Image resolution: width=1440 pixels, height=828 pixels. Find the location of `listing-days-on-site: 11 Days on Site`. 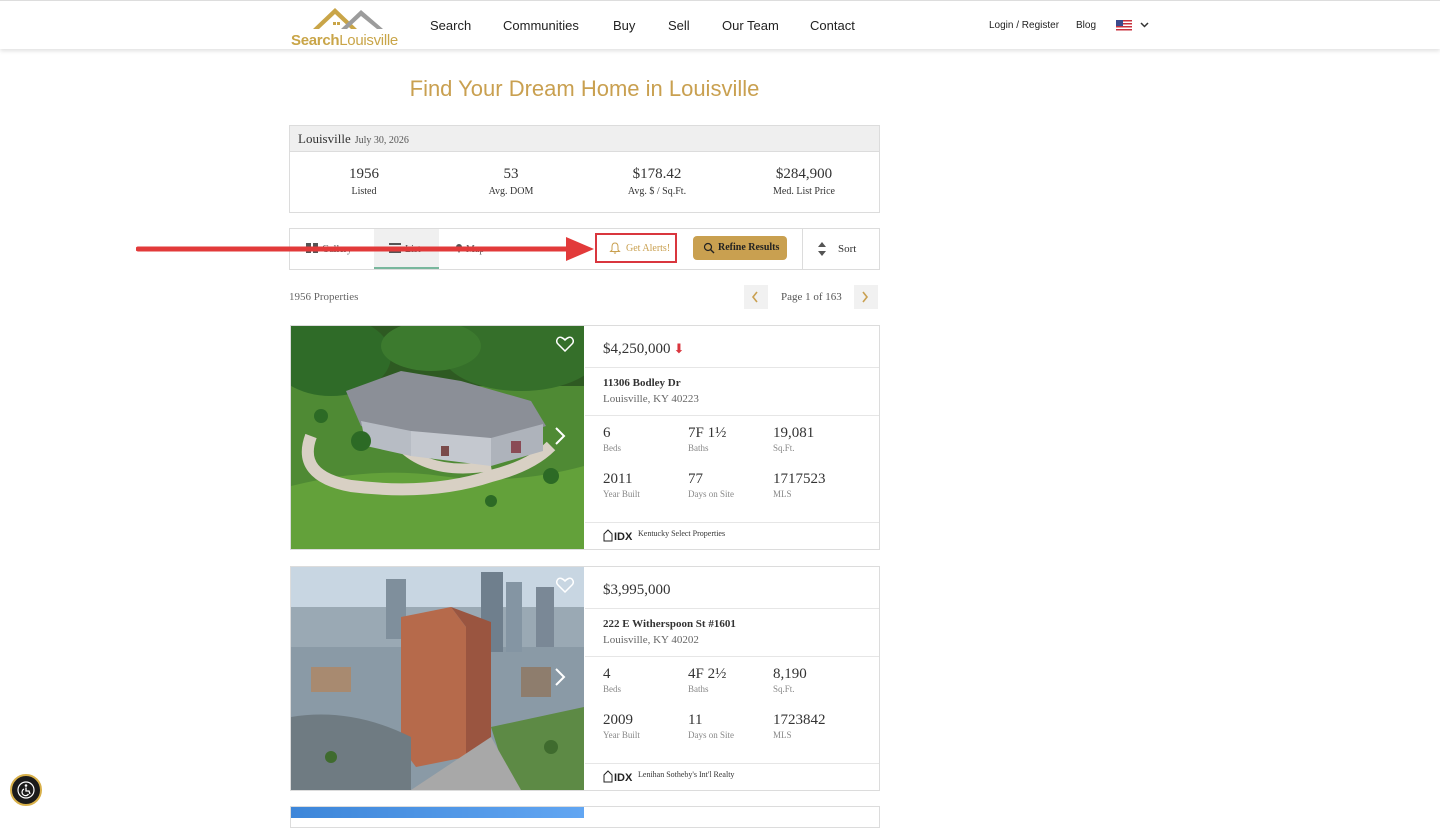

listing-days-on-site: 11 Days on Site is located at coordinates (711, 726).